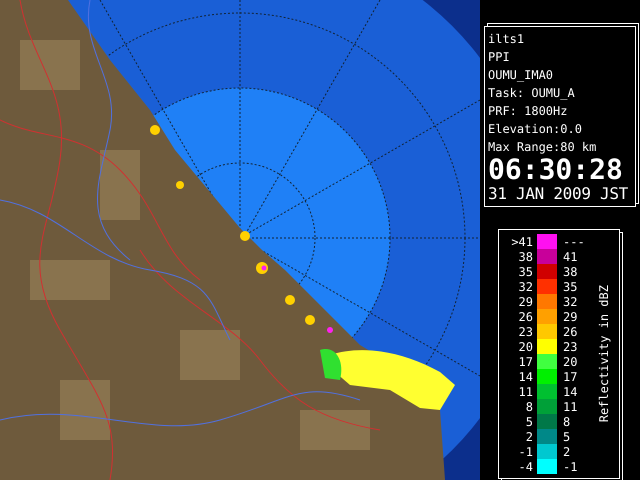  Describe the element at coordinates (558, 194) in the screenshot. I see `date-text: 31 JAN 2009 JST` at that location.